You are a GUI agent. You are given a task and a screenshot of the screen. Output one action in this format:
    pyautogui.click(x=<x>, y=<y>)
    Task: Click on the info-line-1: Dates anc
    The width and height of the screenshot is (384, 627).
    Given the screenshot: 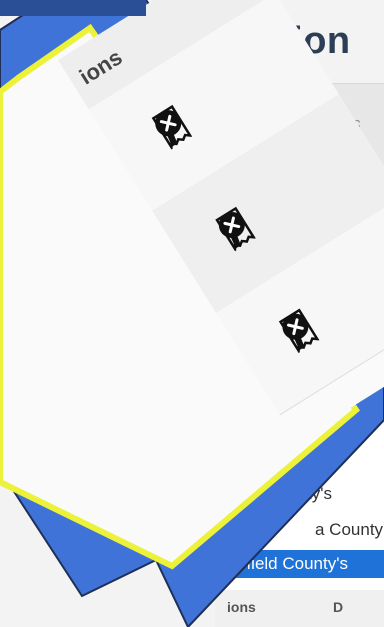 What is the action you would take?
    pyautogui.click(x=327, y=123)
    